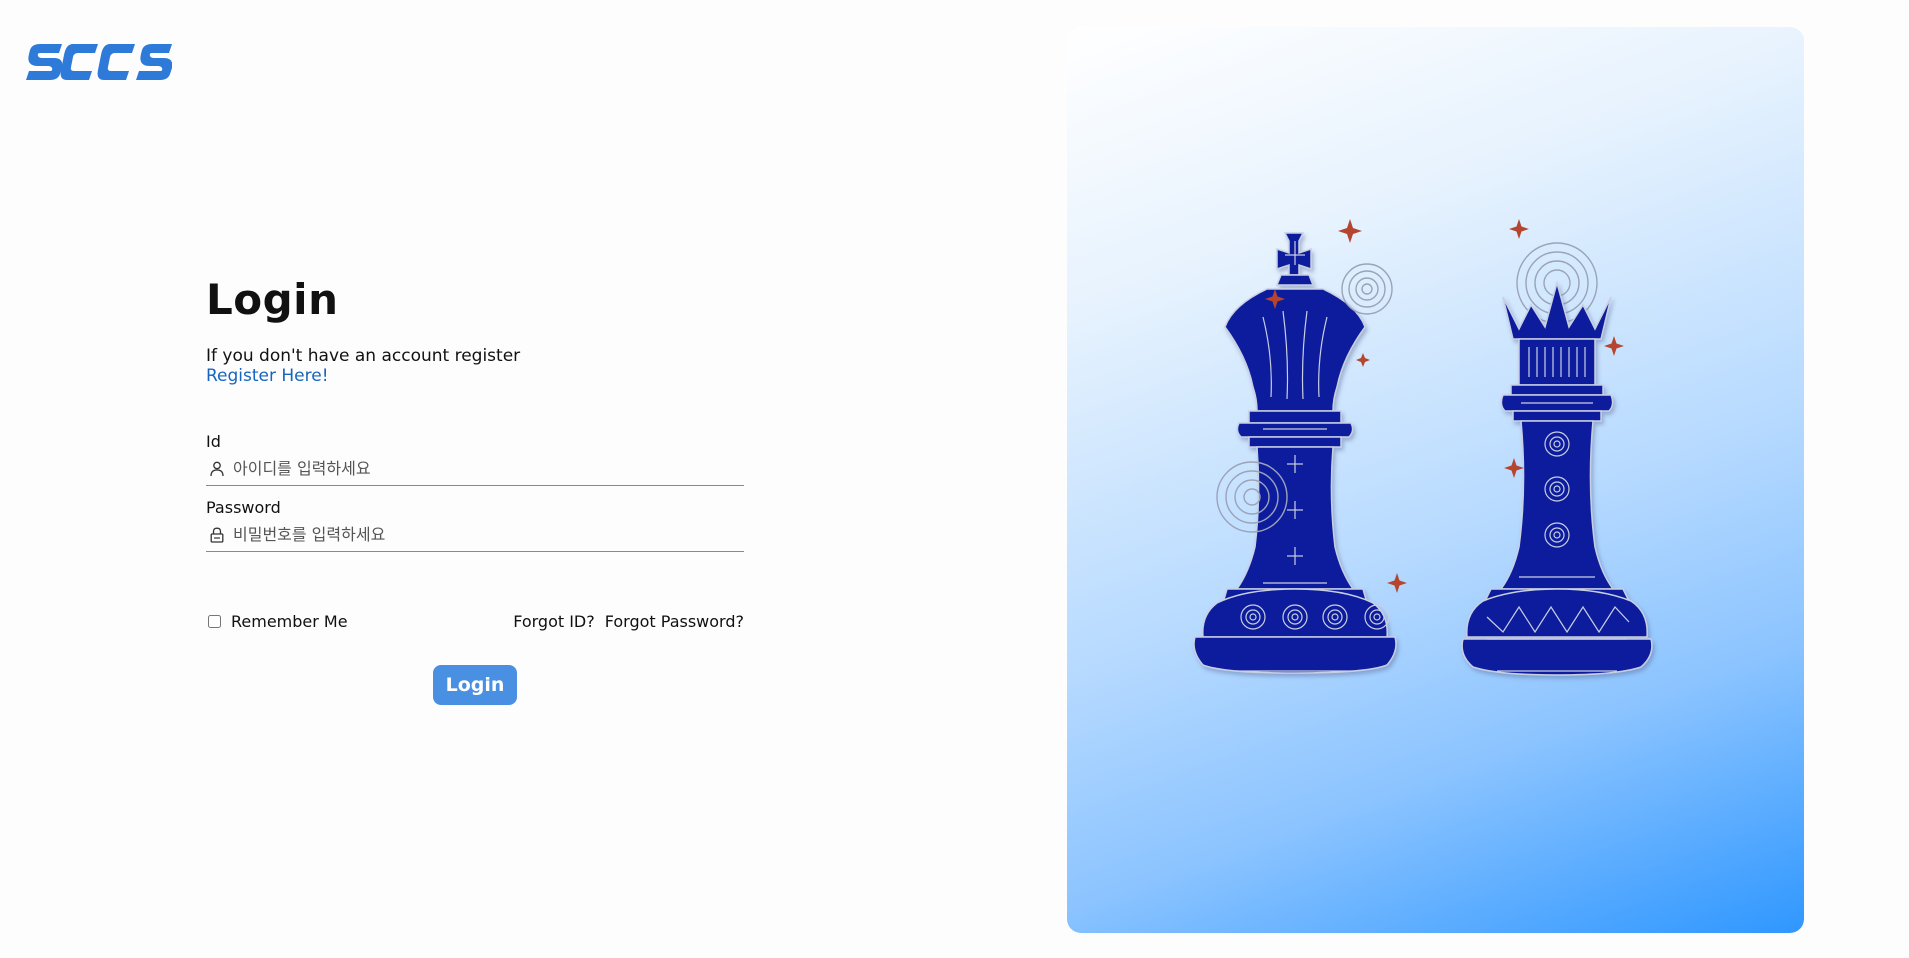 This screenshot has height=958, width=1909. I want to click on id-field-row, so click(475, 469).